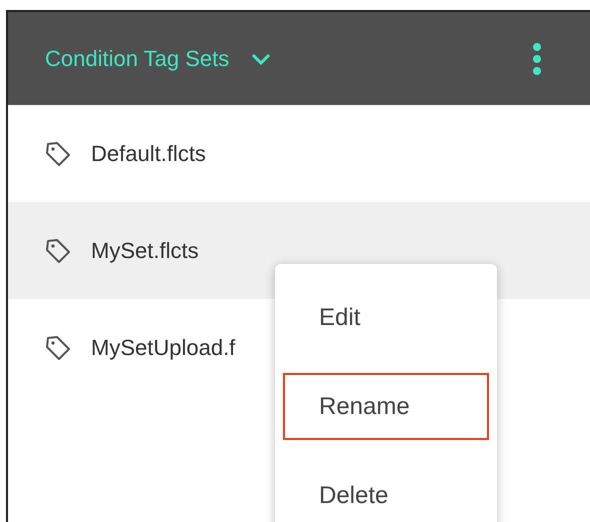 This screenshot has width=590, height=522. What do you see at coordinates (386, 492) in the screenshot?
I see `menu-item: Delete` at bounding box center [386, 492].